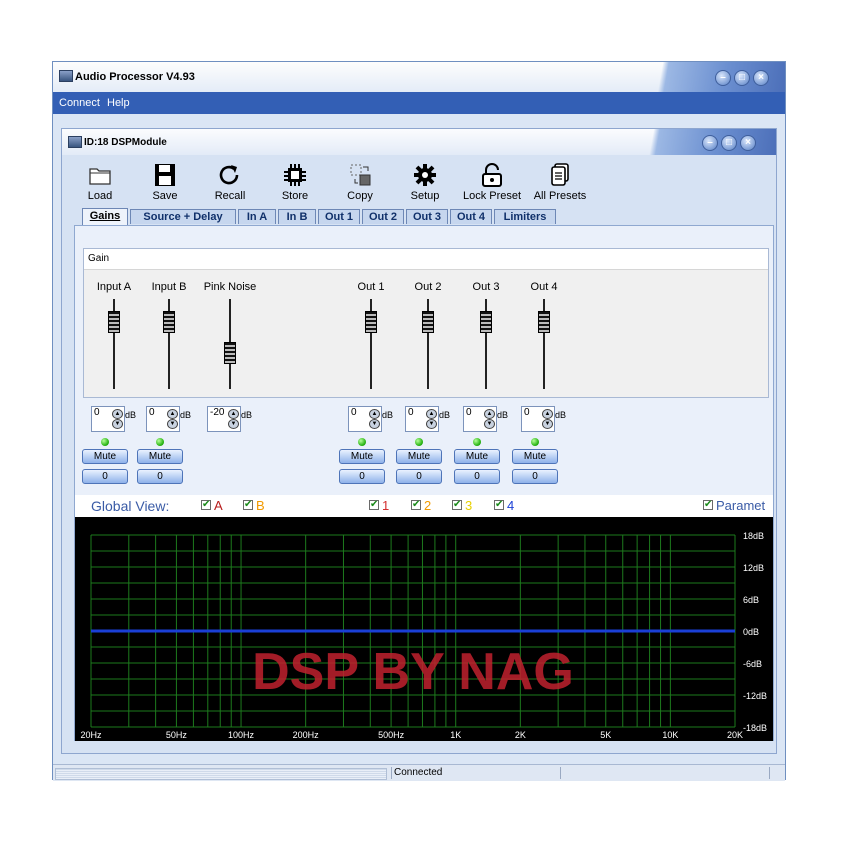 This screenshot has width=855, height=855. Describe the element at coordinates (125, 142) in the screenshot. I see `module-title: ID:18 DSPModule` at that location.